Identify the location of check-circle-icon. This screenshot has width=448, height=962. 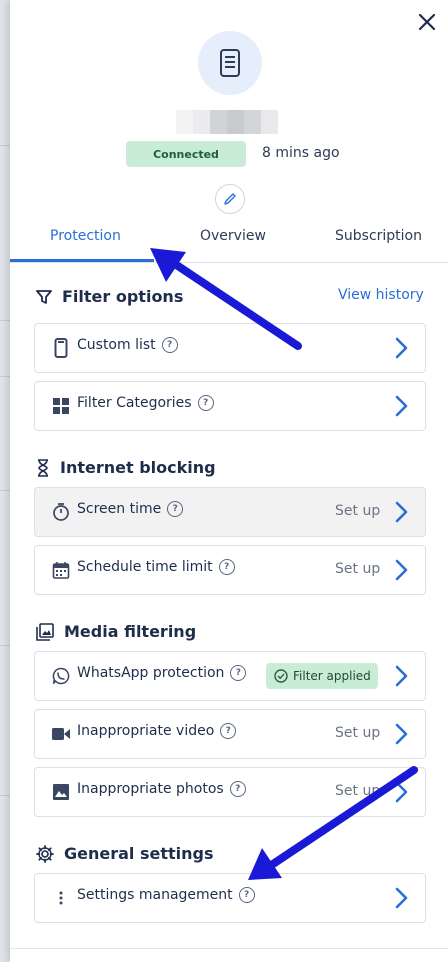
(281, 676).